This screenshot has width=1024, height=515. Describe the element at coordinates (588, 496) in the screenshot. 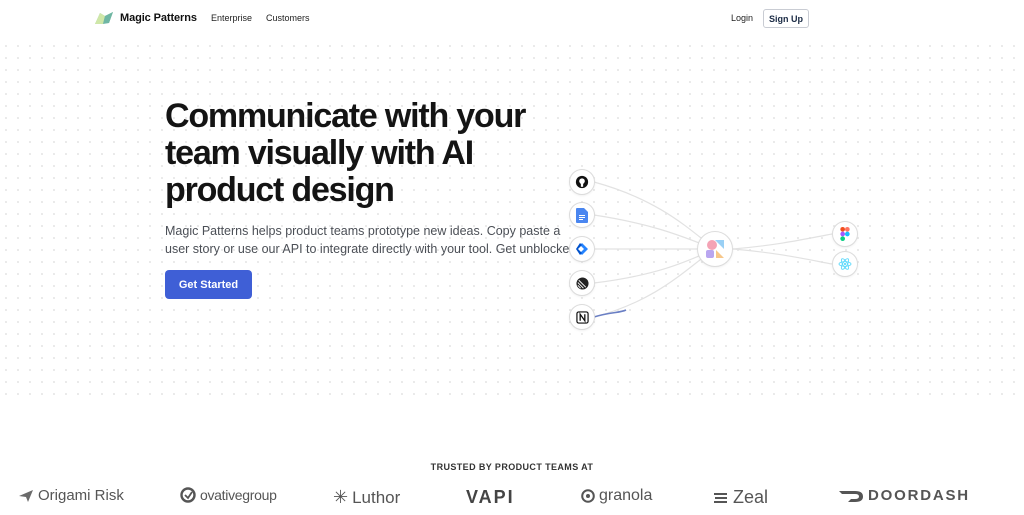

I see `granola-mark-icon` at that location.